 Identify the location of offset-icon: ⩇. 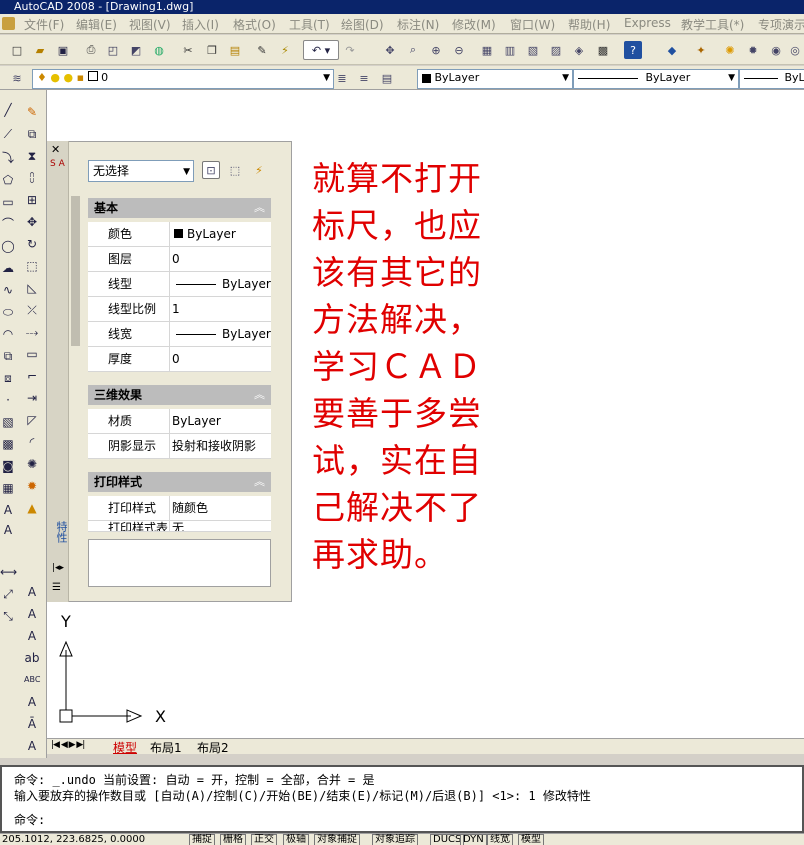
(32, 178).